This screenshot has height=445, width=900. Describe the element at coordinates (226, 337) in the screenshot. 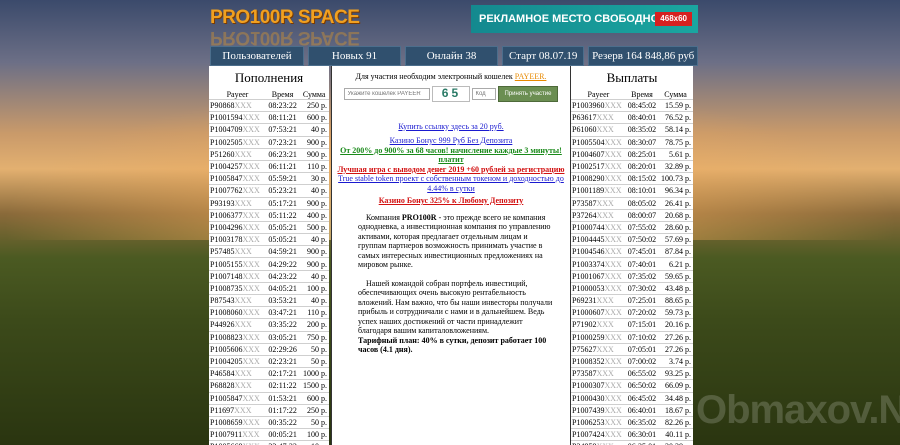

I see `payeer-id-text: P1008823` at that location.